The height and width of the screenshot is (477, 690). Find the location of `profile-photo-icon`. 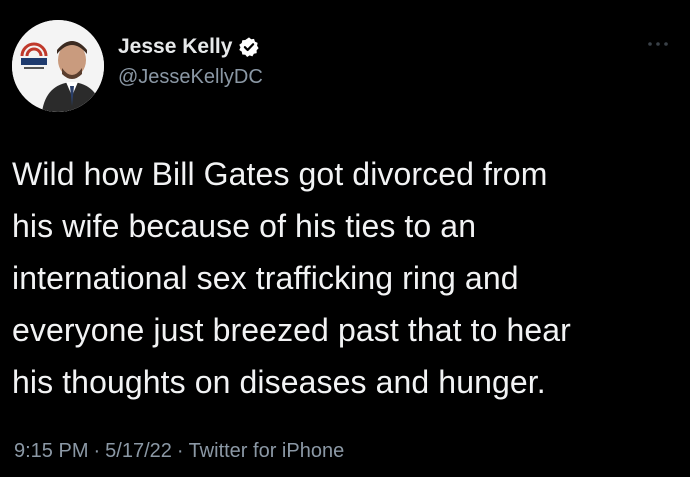

profile-photo-icon is located at coordinates (58, 66).